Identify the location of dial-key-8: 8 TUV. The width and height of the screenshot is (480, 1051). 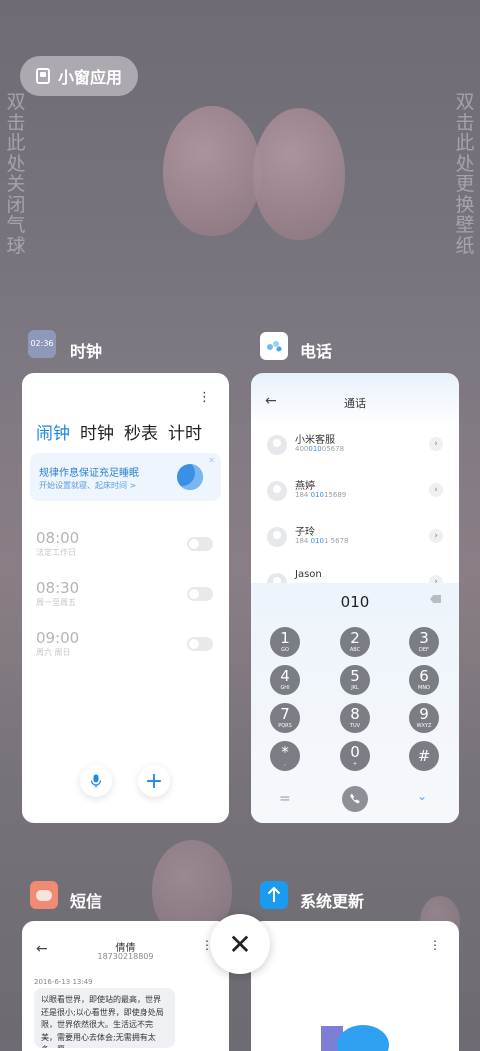
(355, 718).